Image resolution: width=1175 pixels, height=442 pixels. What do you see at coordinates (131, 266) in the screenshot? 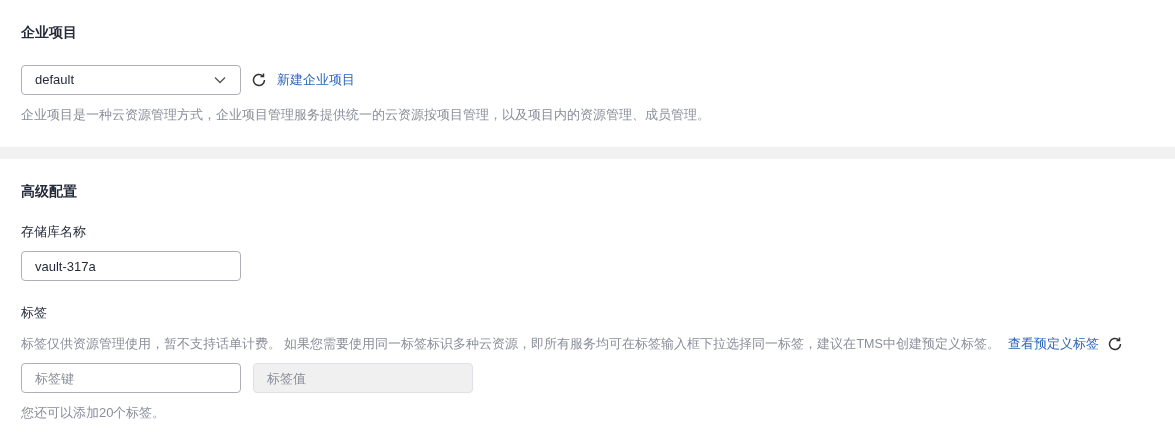
I see `vault-name-field: vault-317a` at bounding box center [131, 266].